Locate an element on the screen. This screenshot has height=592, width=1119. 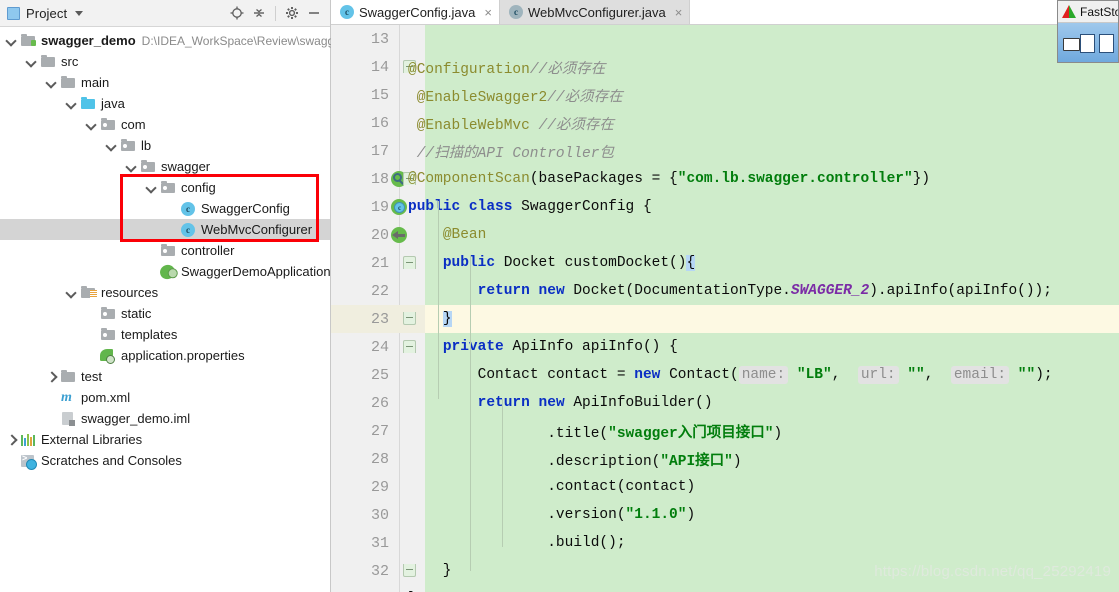
tree-item-swaggerconfig: c SwaggerConfig is located at coordinates (165, 208).